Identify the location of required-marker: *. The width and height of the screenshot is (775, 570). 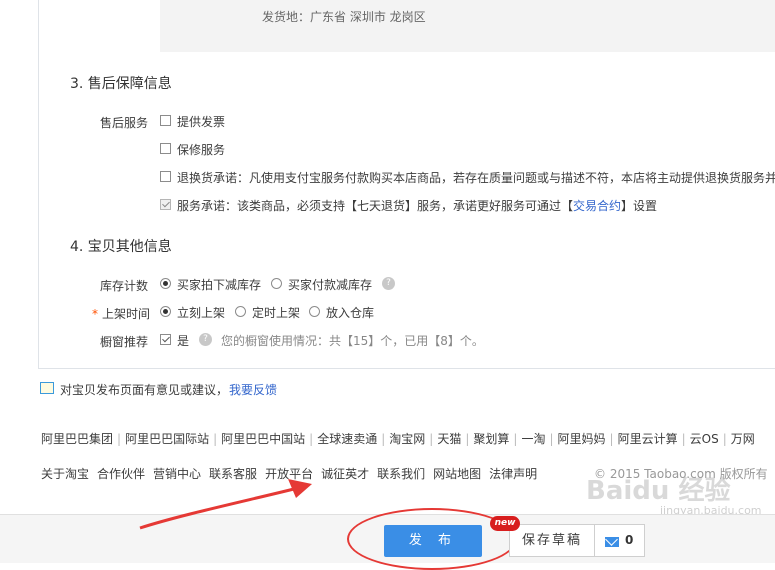
(95, 314).